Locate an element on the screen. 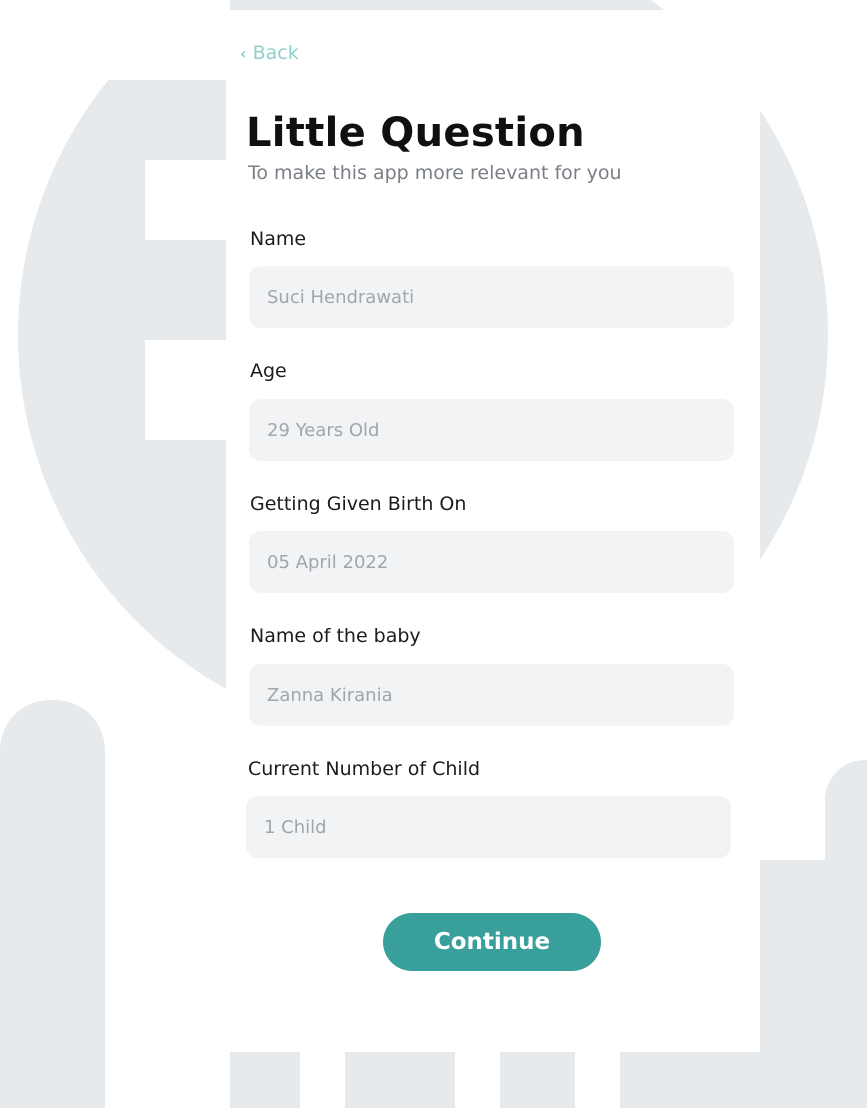  child-count-label: Current Number of Child is located at coordinates (364, 769).